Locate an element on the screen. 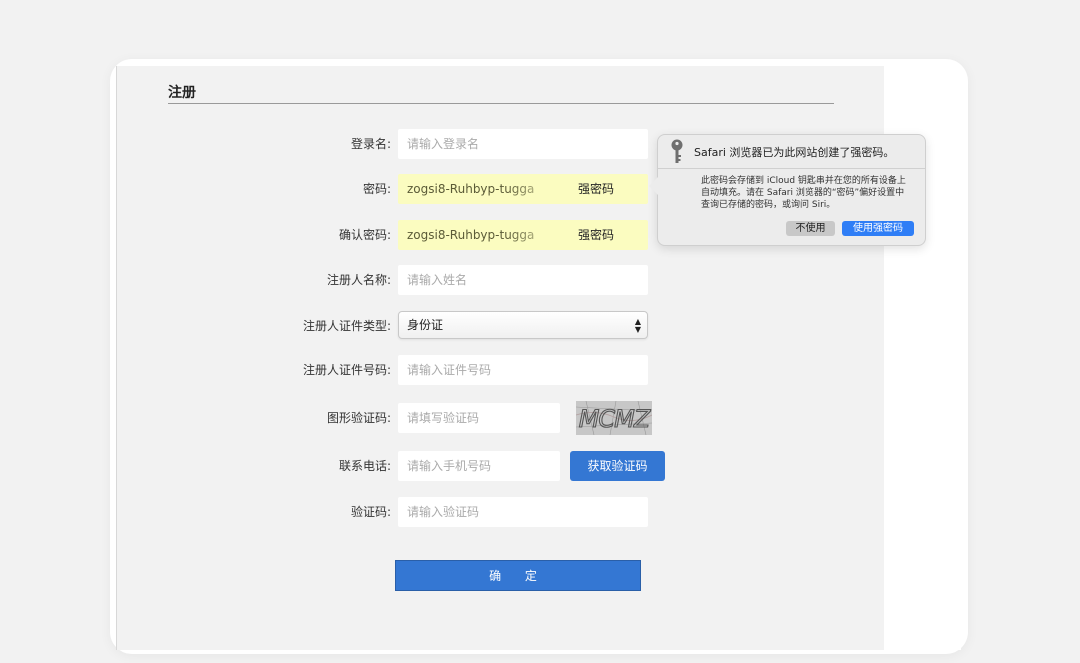 The image size is (1080, 663). password-label: 密码: is located at coordinates (376, 189).